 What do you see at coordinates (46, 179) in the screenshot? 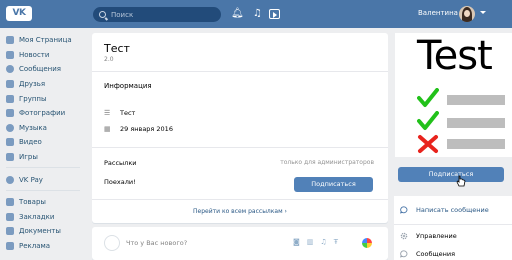
I see `sidebar-item-vkpay: VK Pay` at bounding box center [46, 179].